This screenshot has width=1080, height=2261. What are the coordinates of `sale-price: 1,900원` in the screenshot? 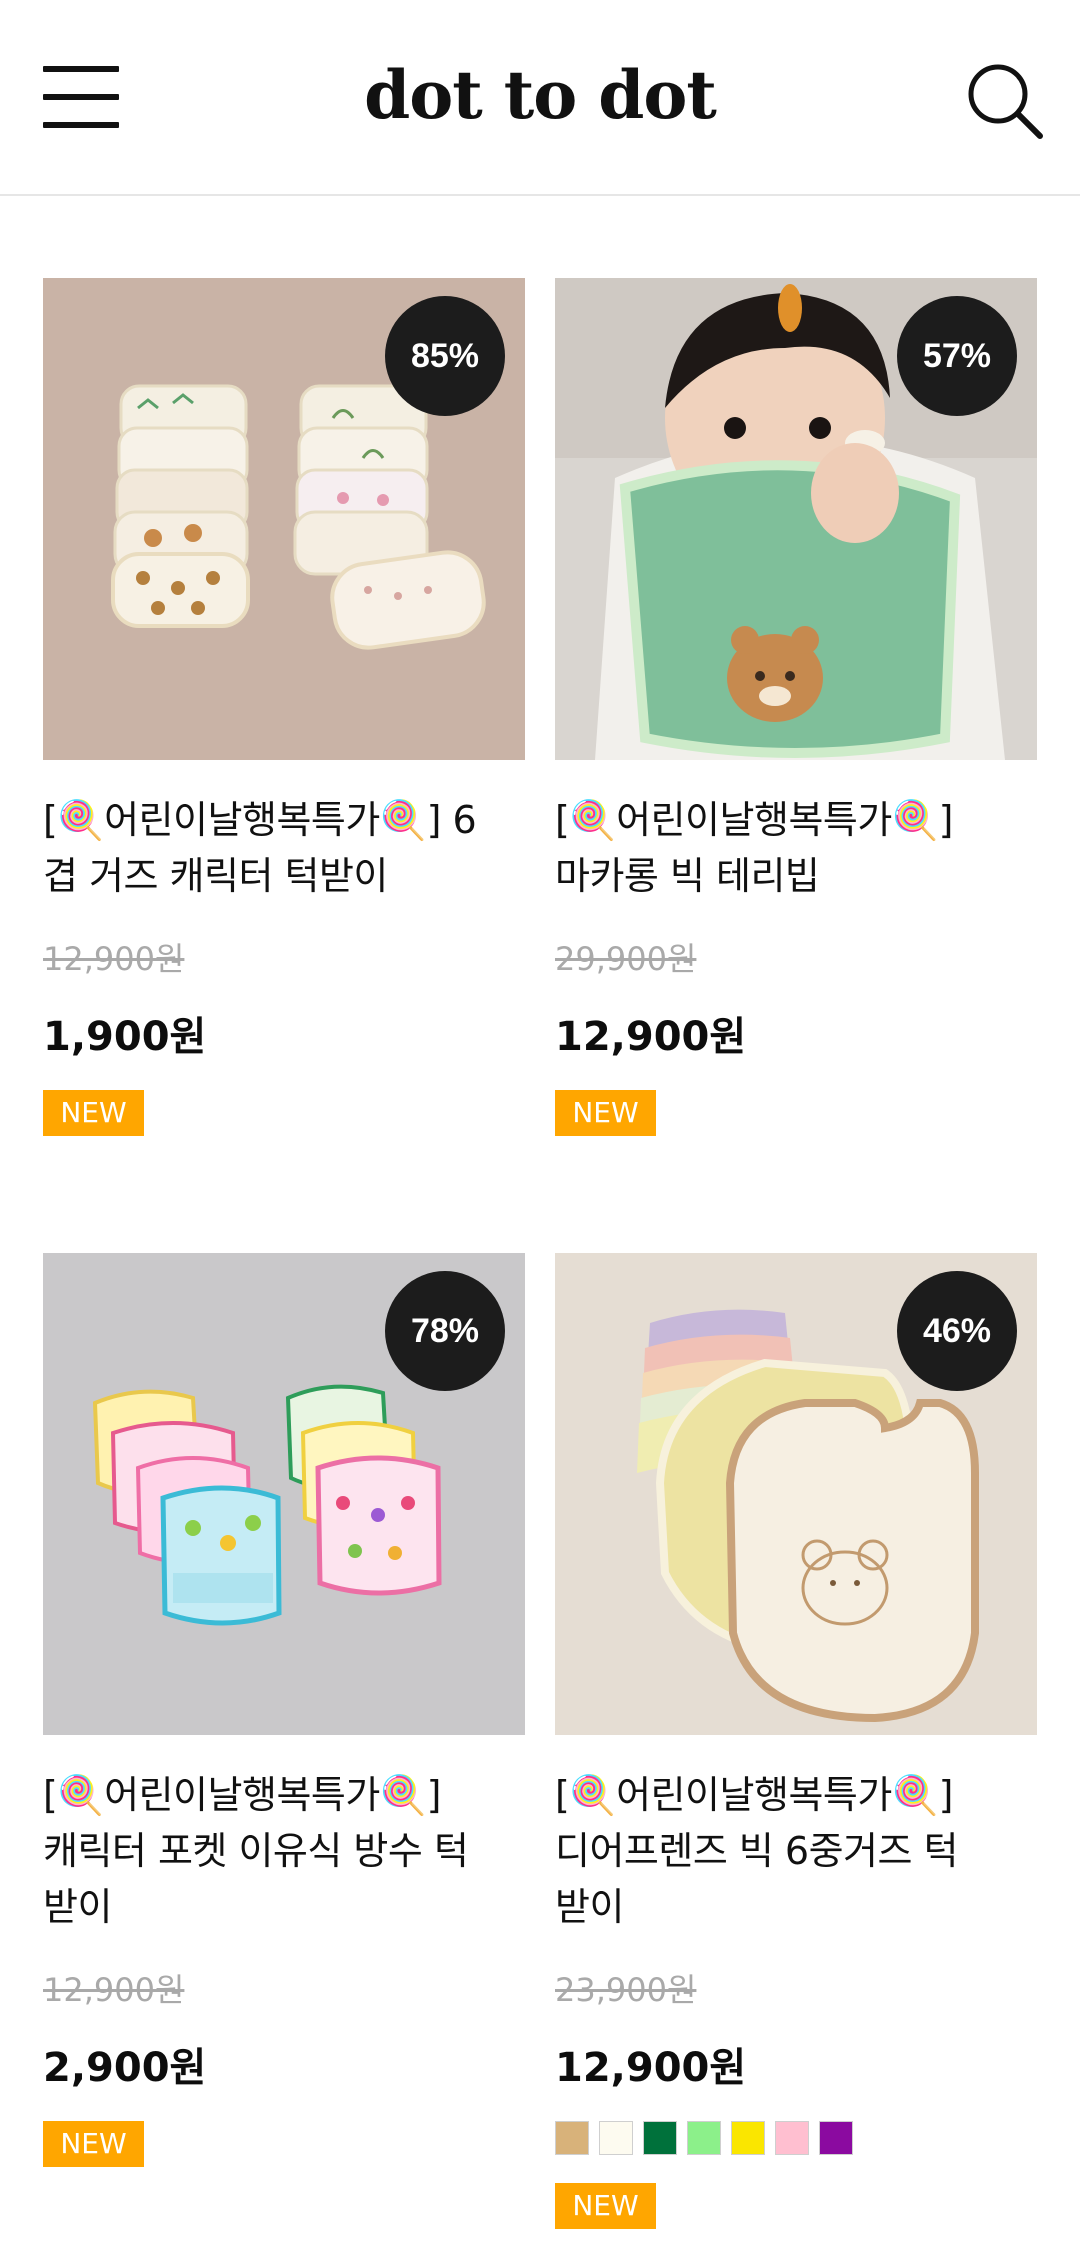 It's located at (125, 1037).